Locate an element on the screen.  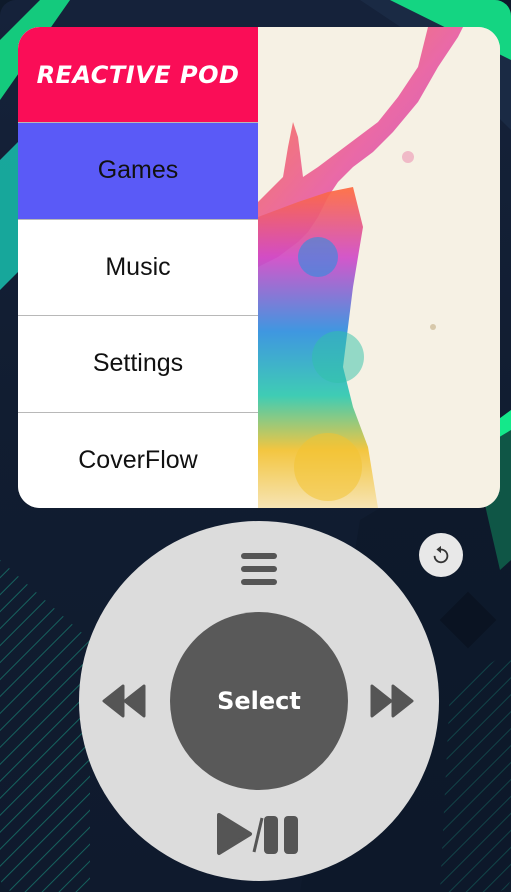
play-pause-icon is located at coordinates (257, 834).